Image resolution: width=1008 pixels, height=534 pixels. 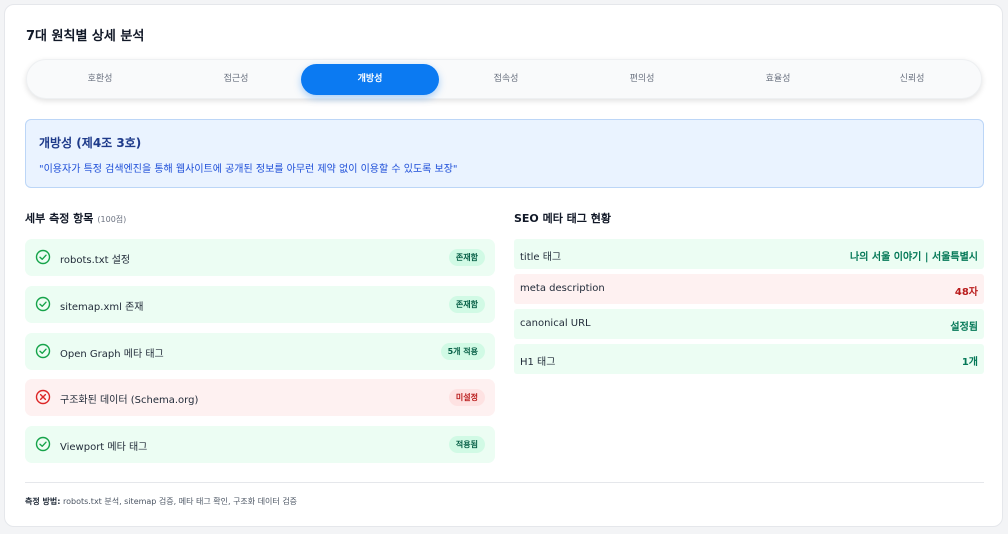 What do you see at coordinates (59, 218) in the screenshot?
I see `details-title: 세부 측정 항목` at bounding box center [59, 218].